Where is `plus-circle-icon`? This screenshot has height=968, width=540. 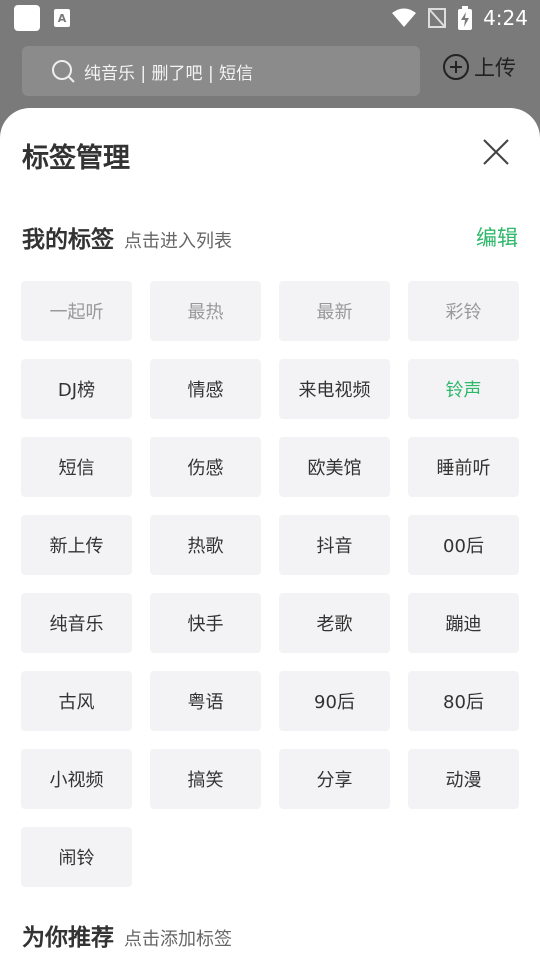 plus-circle-icon is located at coordinates (456, 67).